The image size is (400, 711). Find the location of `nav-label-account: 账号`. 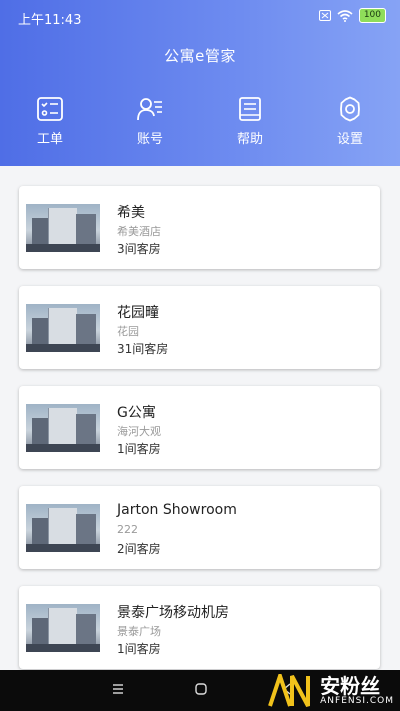

nav-label-account: 账号 is located at coordinates (149, 139).